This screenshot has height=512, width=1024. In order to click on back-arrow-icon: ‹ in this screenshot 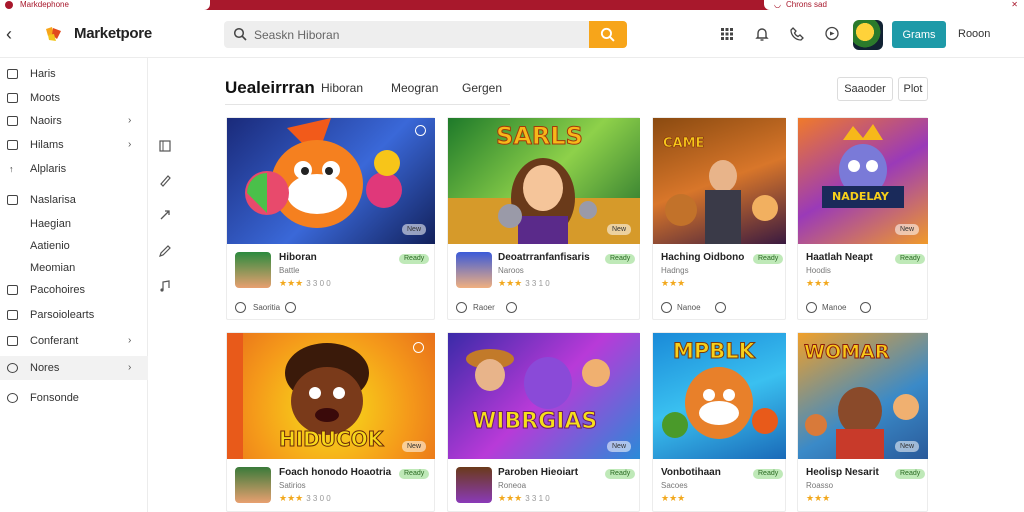, I will do `click(9, 34)`.